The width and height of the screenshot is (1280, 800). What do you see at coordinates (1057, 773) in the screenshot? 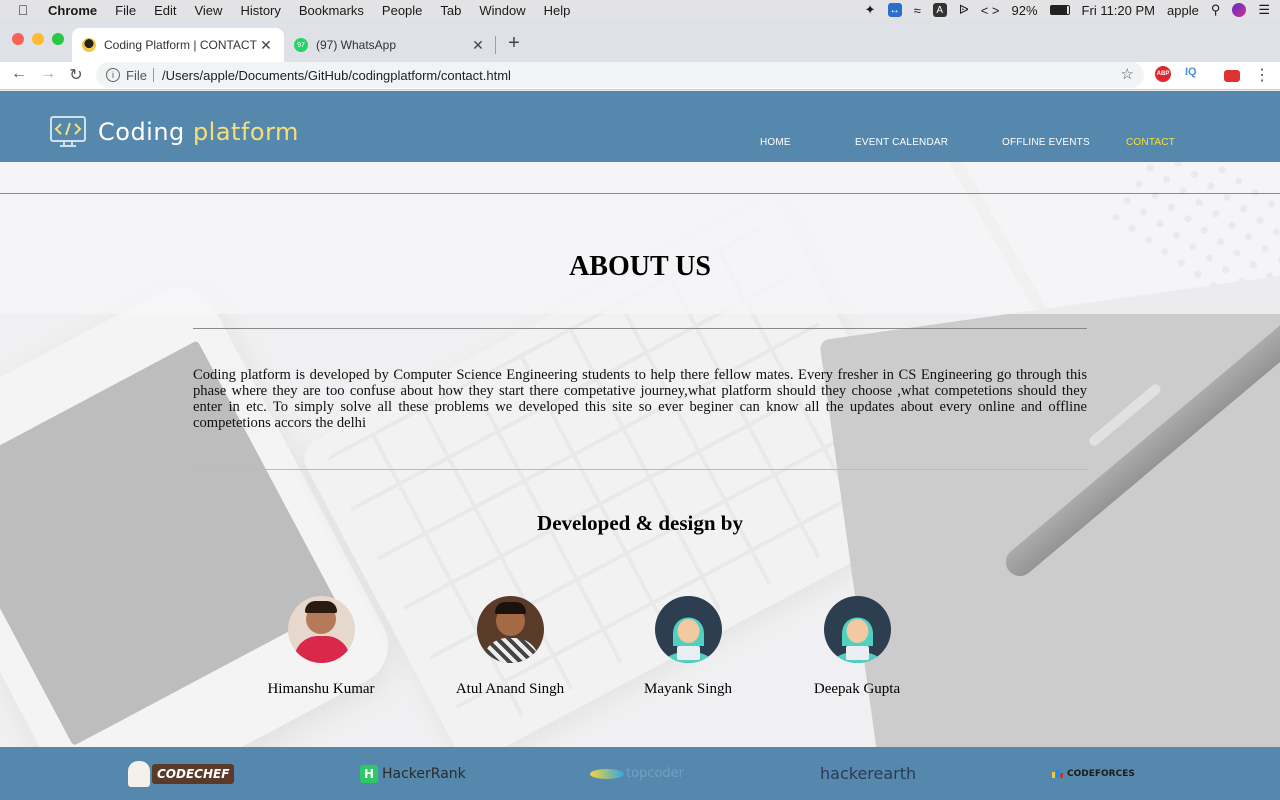
I see `codeforces-bars-icon` at bounding box center [1057, 773].